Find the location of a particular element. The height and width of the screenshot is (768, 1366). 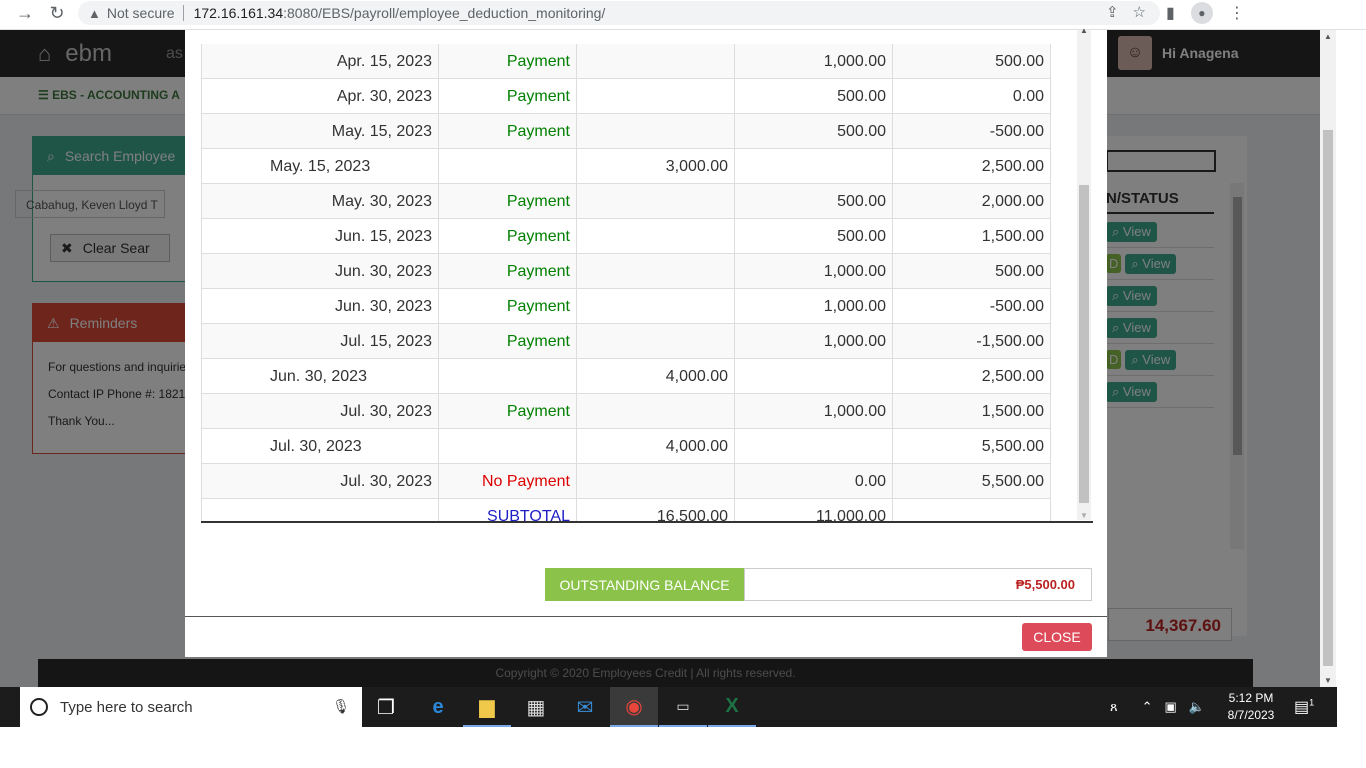

store-icon: ▦ is located at coordinates (536, 707).